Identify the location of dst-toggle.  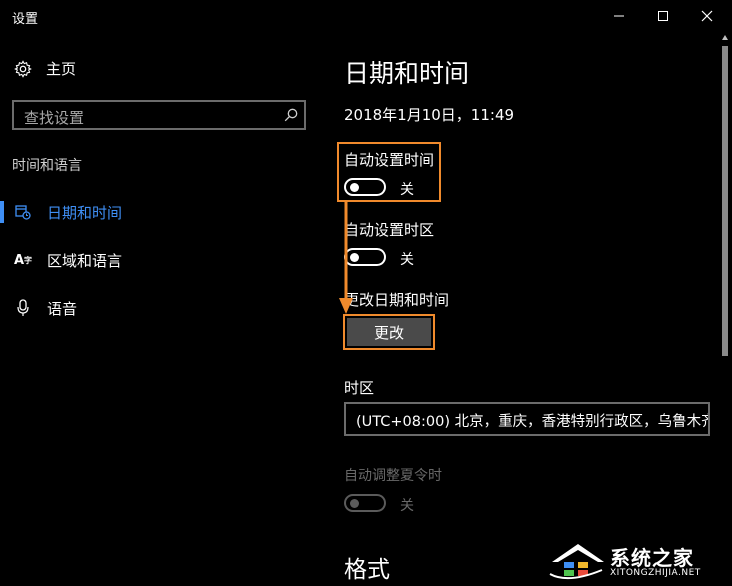
(365, 503).